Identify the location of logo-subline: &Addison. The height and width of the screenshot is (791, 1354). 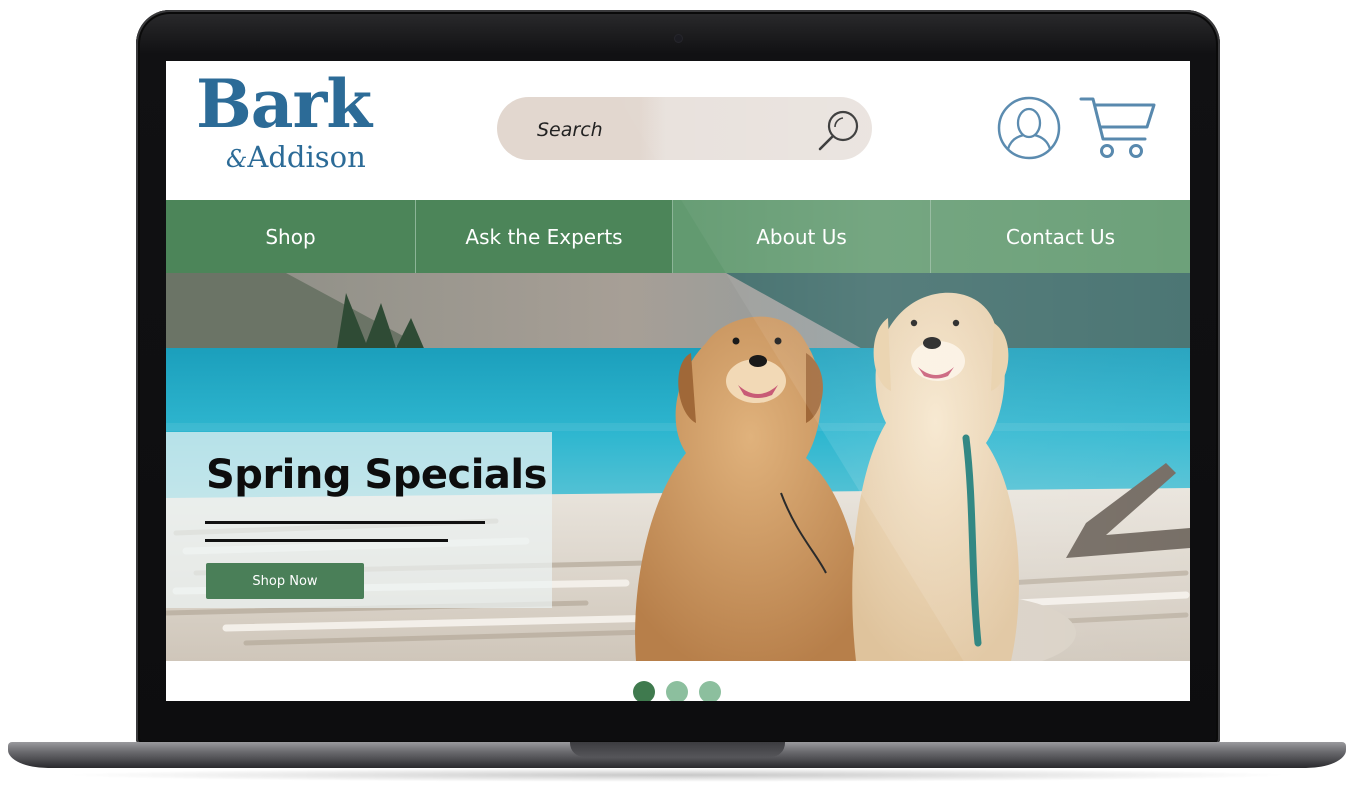
(296, 157).